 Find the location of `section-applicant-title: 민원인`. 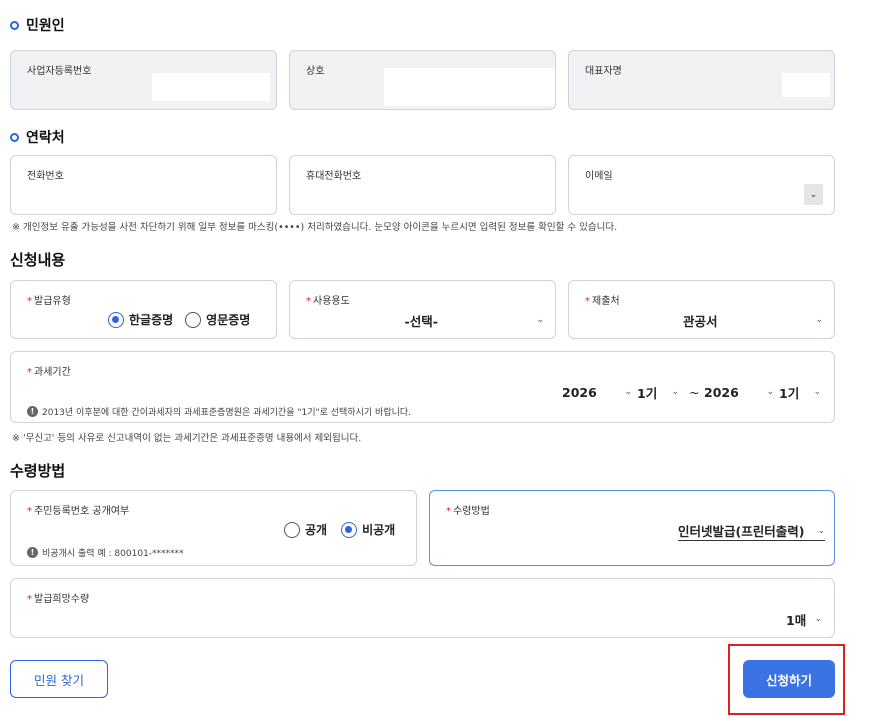

section-applicant-title: 민원인 is located at coordinates (37, 25).